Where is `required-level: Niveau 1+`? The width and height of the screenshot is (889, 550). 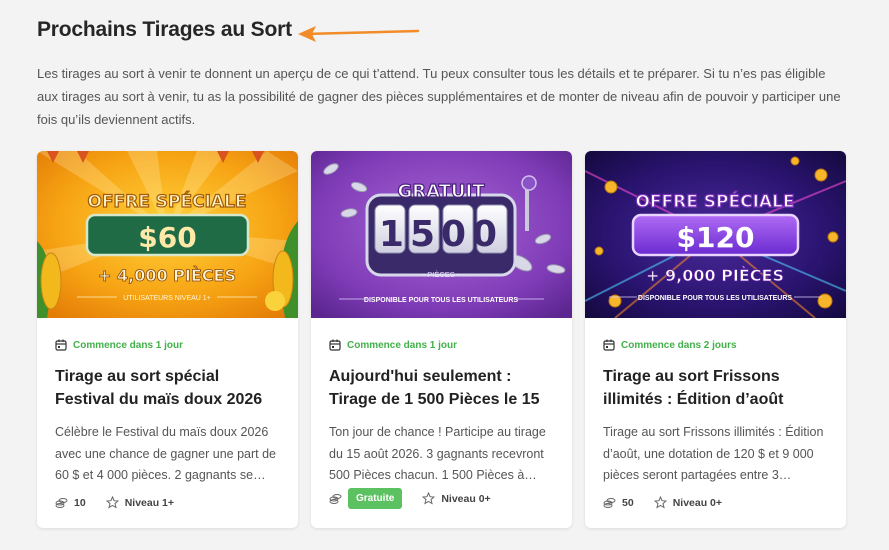 required-level: Niveau 1+ is located at coordinates (149, 502).